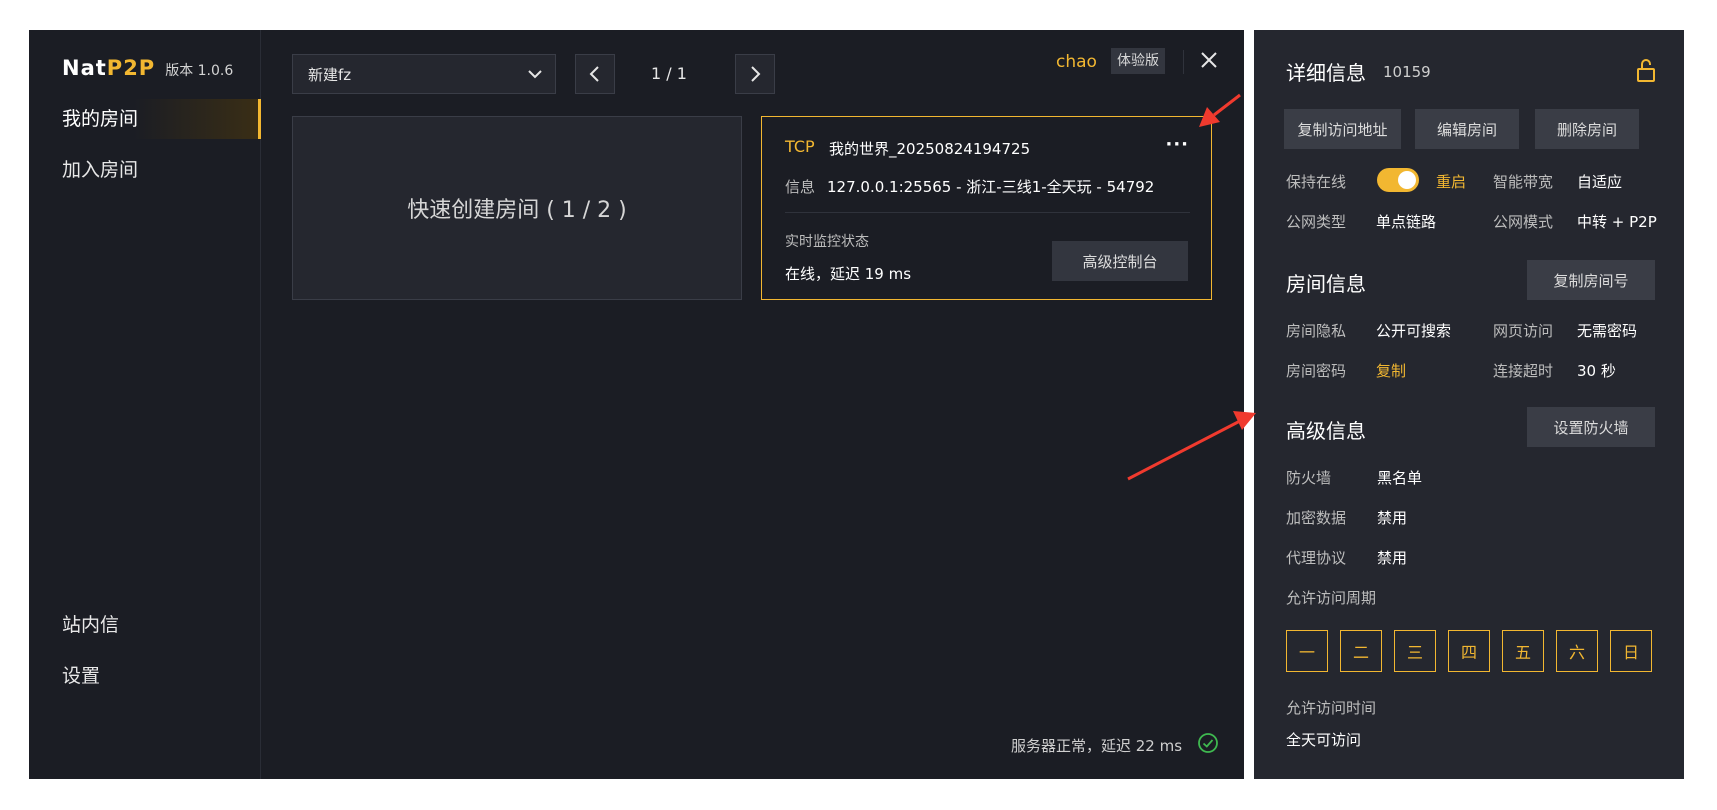 The width and height of the screenshot is (1717, 810). What do you see at coordinates (1451, 181) in the screenshot?
I see `restart-link: 重启` at bounding box center [1451, 181].